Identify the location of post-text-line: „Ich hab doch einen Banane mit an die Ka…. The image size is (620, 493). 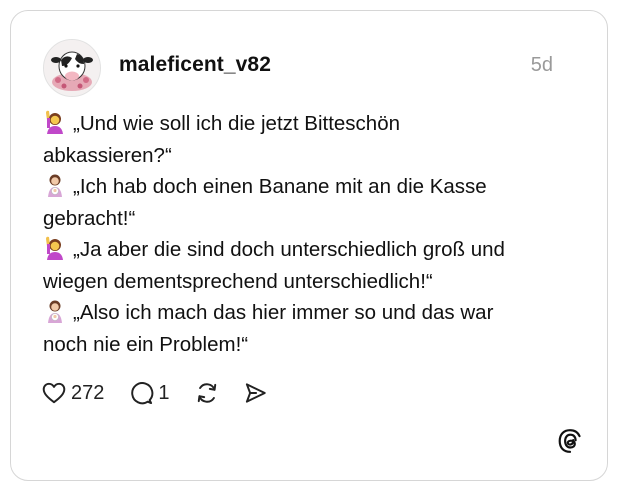
(313, 187).